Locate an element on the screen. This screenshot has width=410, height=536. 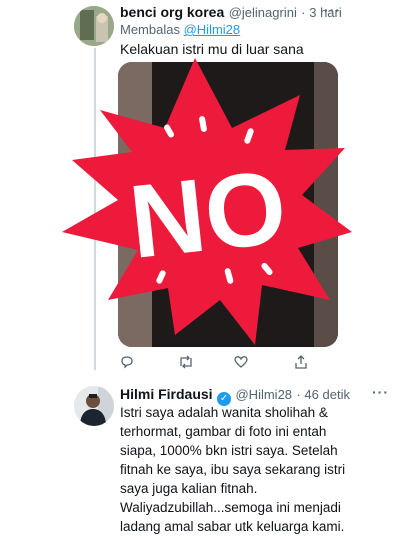
retweet-icon is located at coordinates (186, 362).